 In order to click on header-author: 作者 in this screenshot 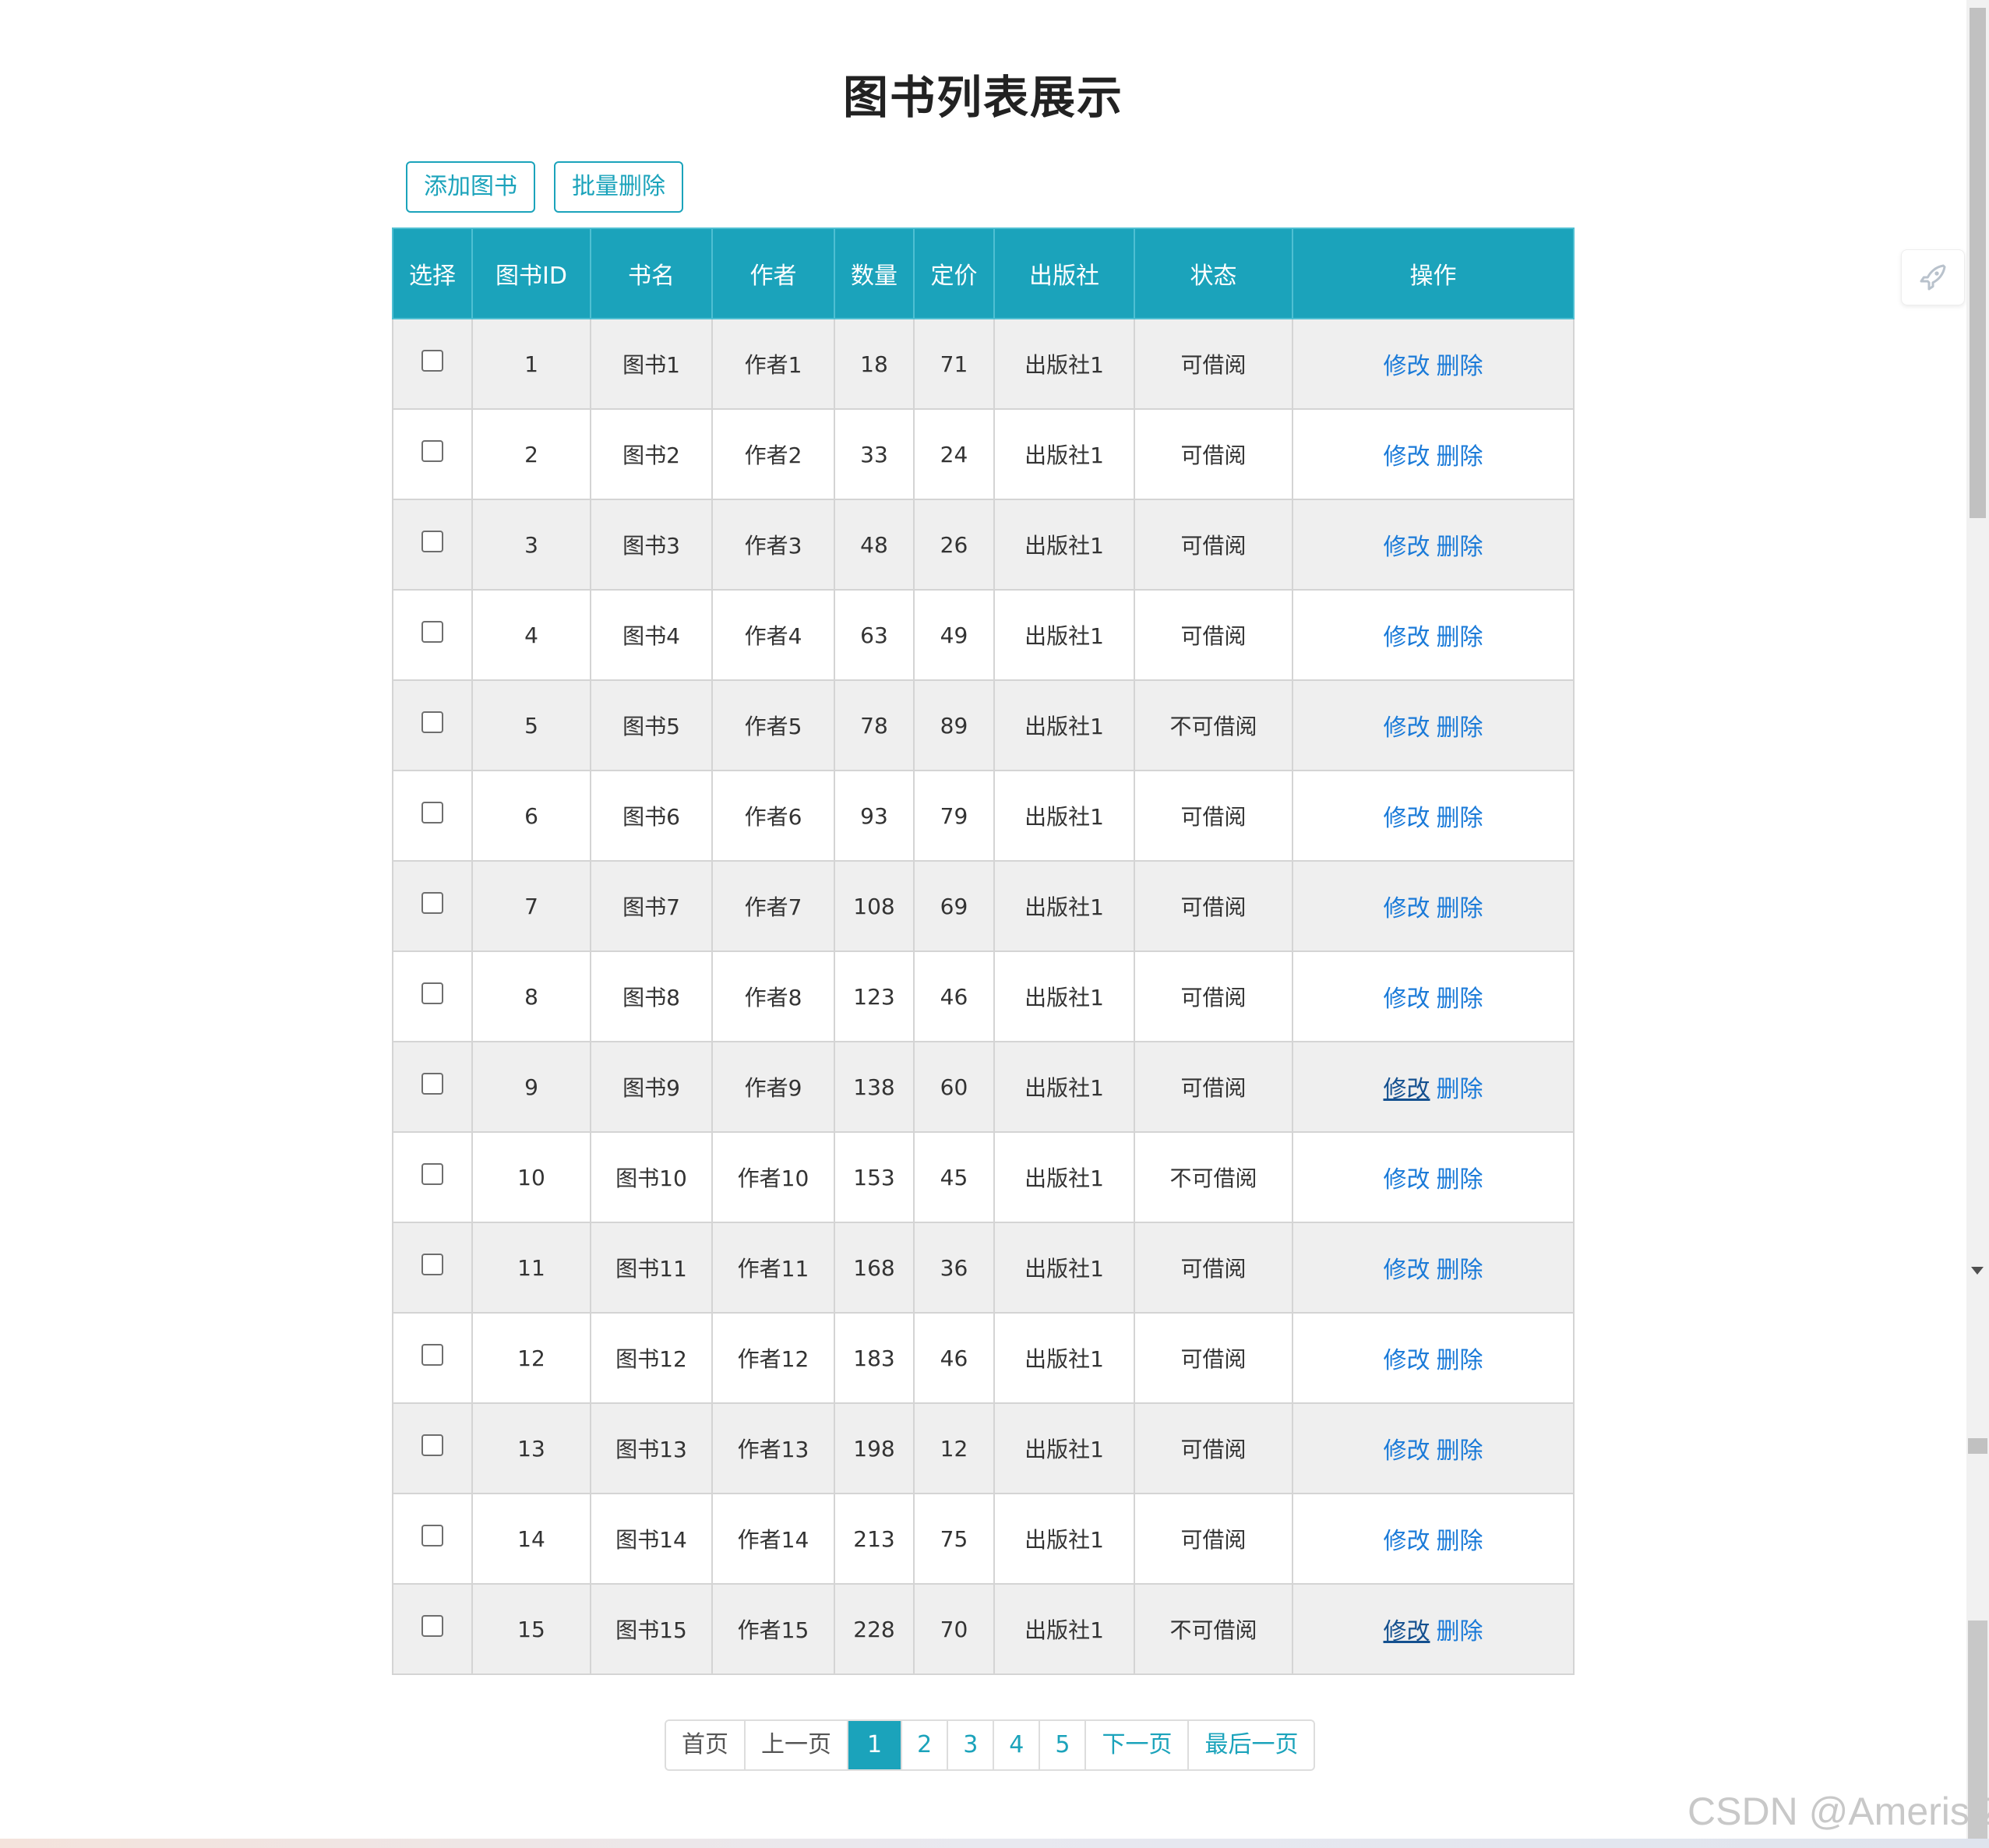, I will do `click(773, 273)`.